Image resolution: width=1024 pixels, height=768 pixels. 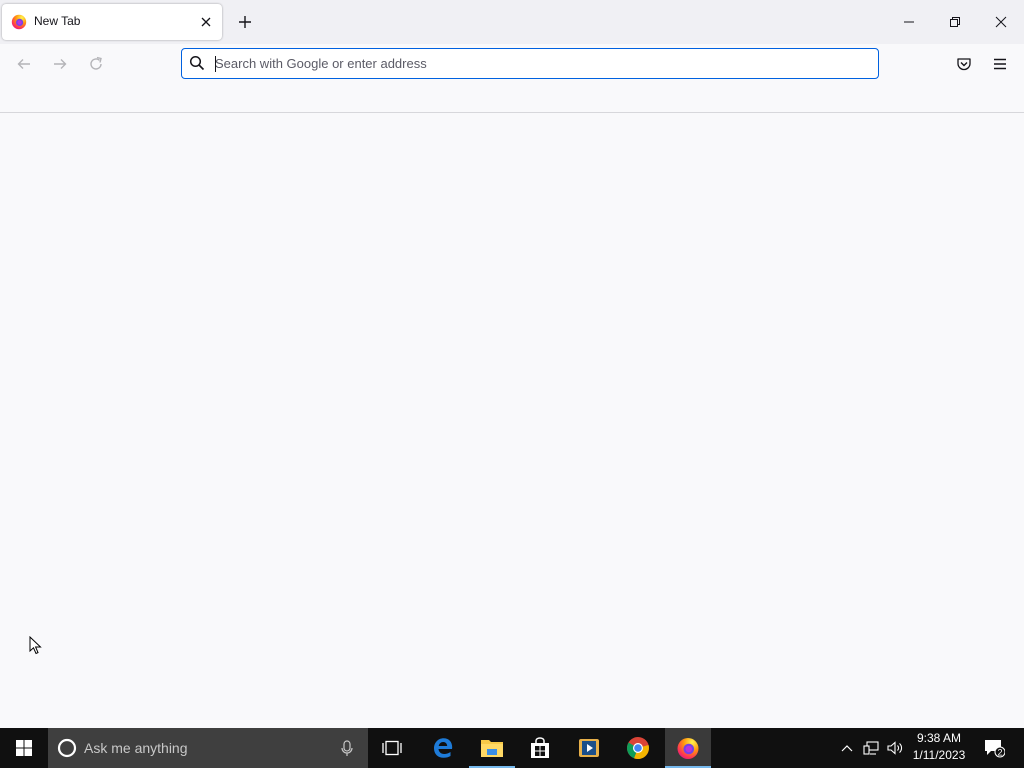 I want to click on reload-icon, so click(x=96, y=63).